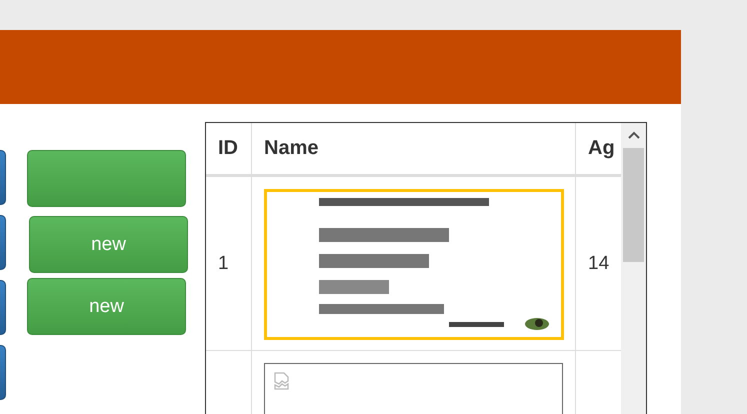 This screenshot has width=747, height=414. Describe the element at coordinates (633, 205) in the screenshot. I see `scroll-thumb` at that location.